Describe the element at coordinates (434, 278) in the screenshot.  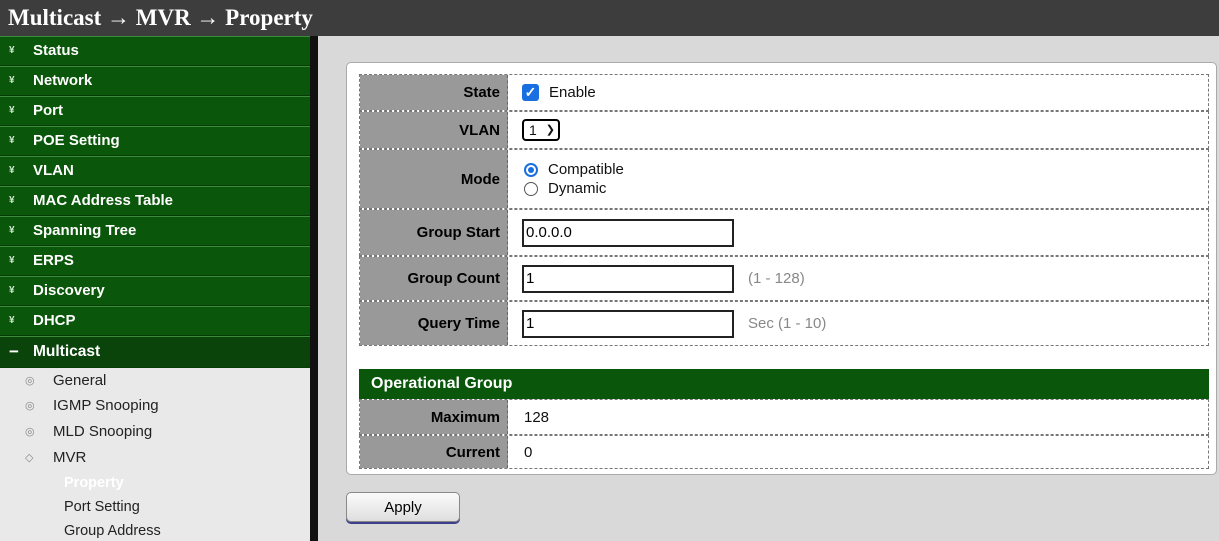
I see `group-count-label: Group Count` at that location.